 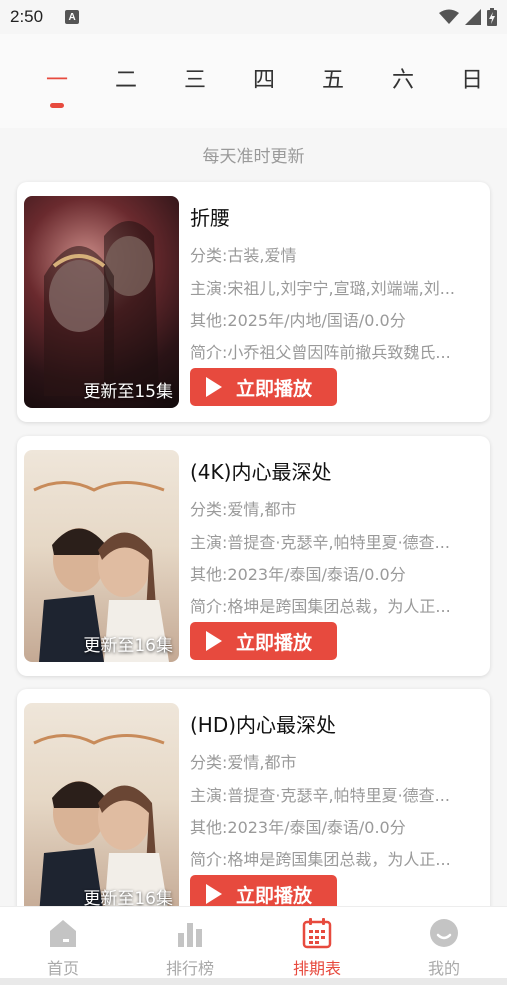 What do you see at coordinates (126, 78) in the screenshot?
I see `weekday-tue: 二` at bounding box center [126, 78].